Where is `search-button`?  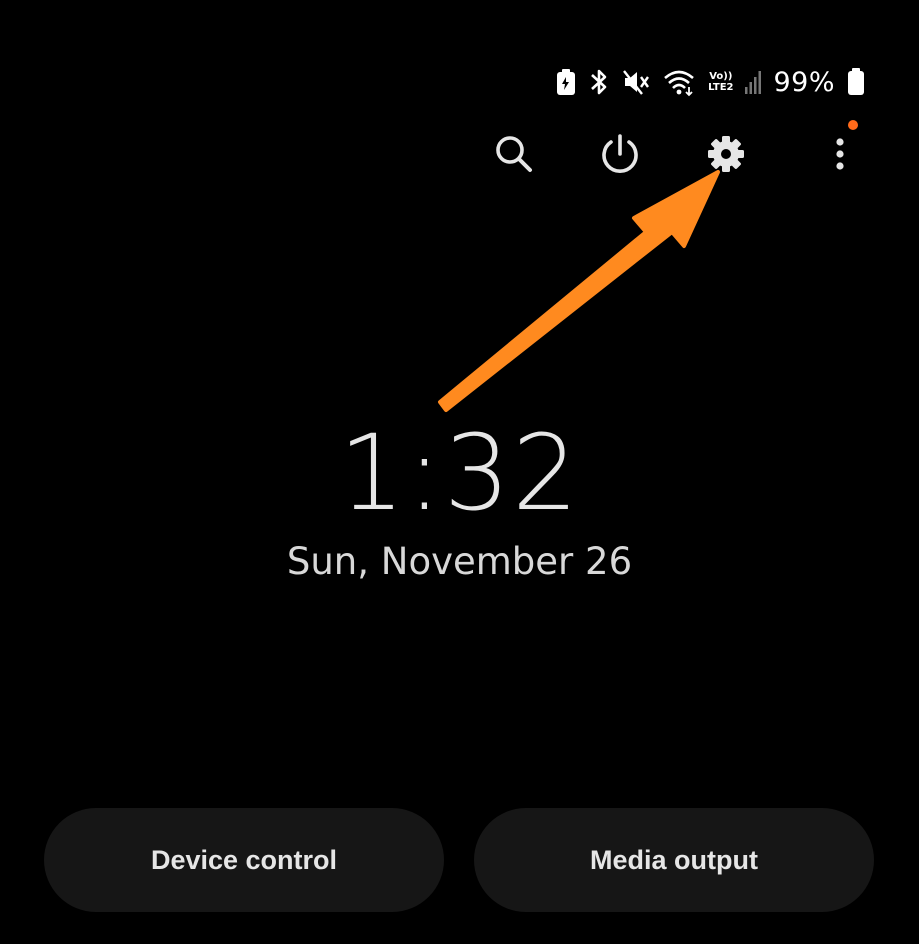
search-button is located at coordinates (514, 154).